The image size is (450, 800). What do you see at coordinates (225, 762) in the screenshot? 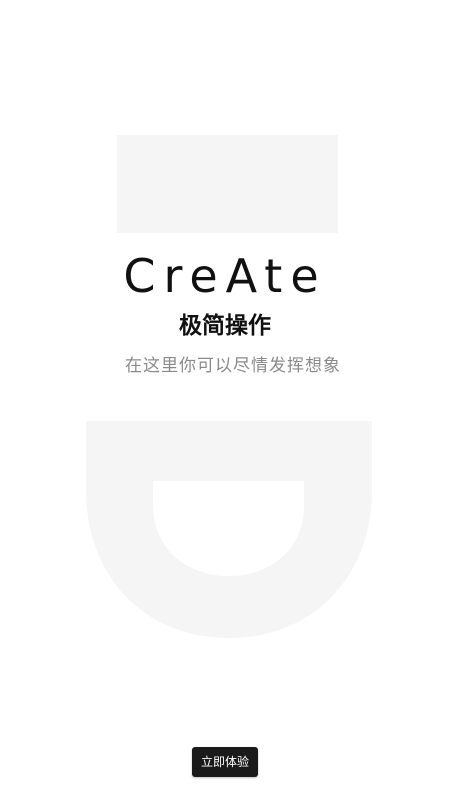
I see `try-now-button: 立即体验` at bounding box center [225, 762].